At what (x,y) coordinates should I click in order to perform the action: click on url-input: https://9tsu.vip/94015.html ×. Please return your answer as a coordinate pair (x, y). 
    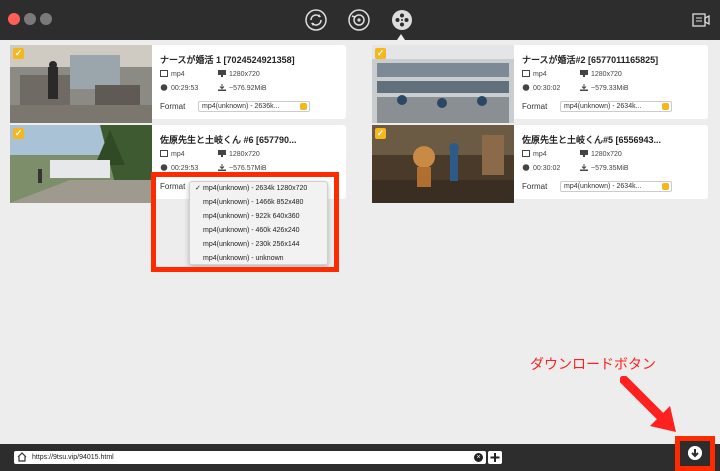
    Looking at the image, I should click on (250, 457).